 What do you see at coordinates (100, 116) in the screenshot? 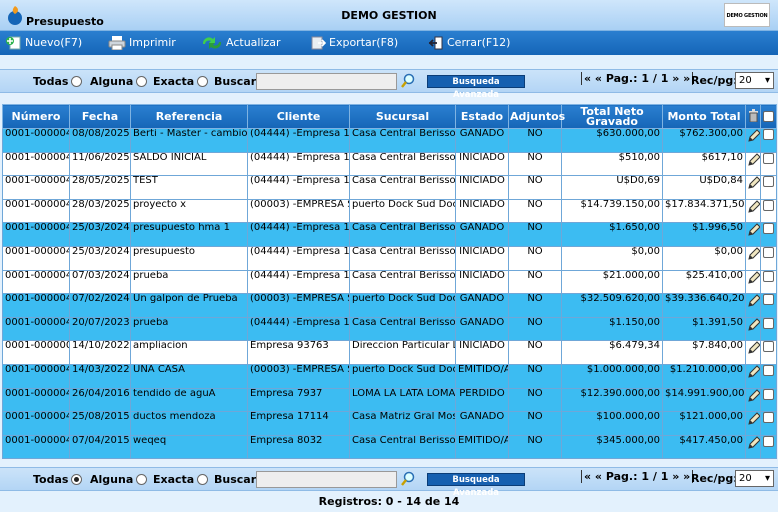
I see `col-fecha: Fecha` at bounding box center [100, 116].